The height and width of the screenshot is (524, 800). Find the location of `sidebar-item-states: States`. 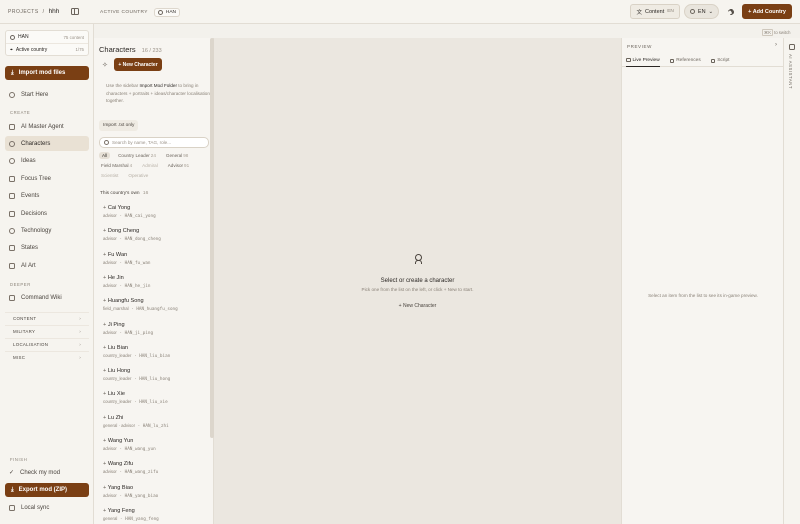

sidebar-item-states: States is located at coordinates (47, 247).